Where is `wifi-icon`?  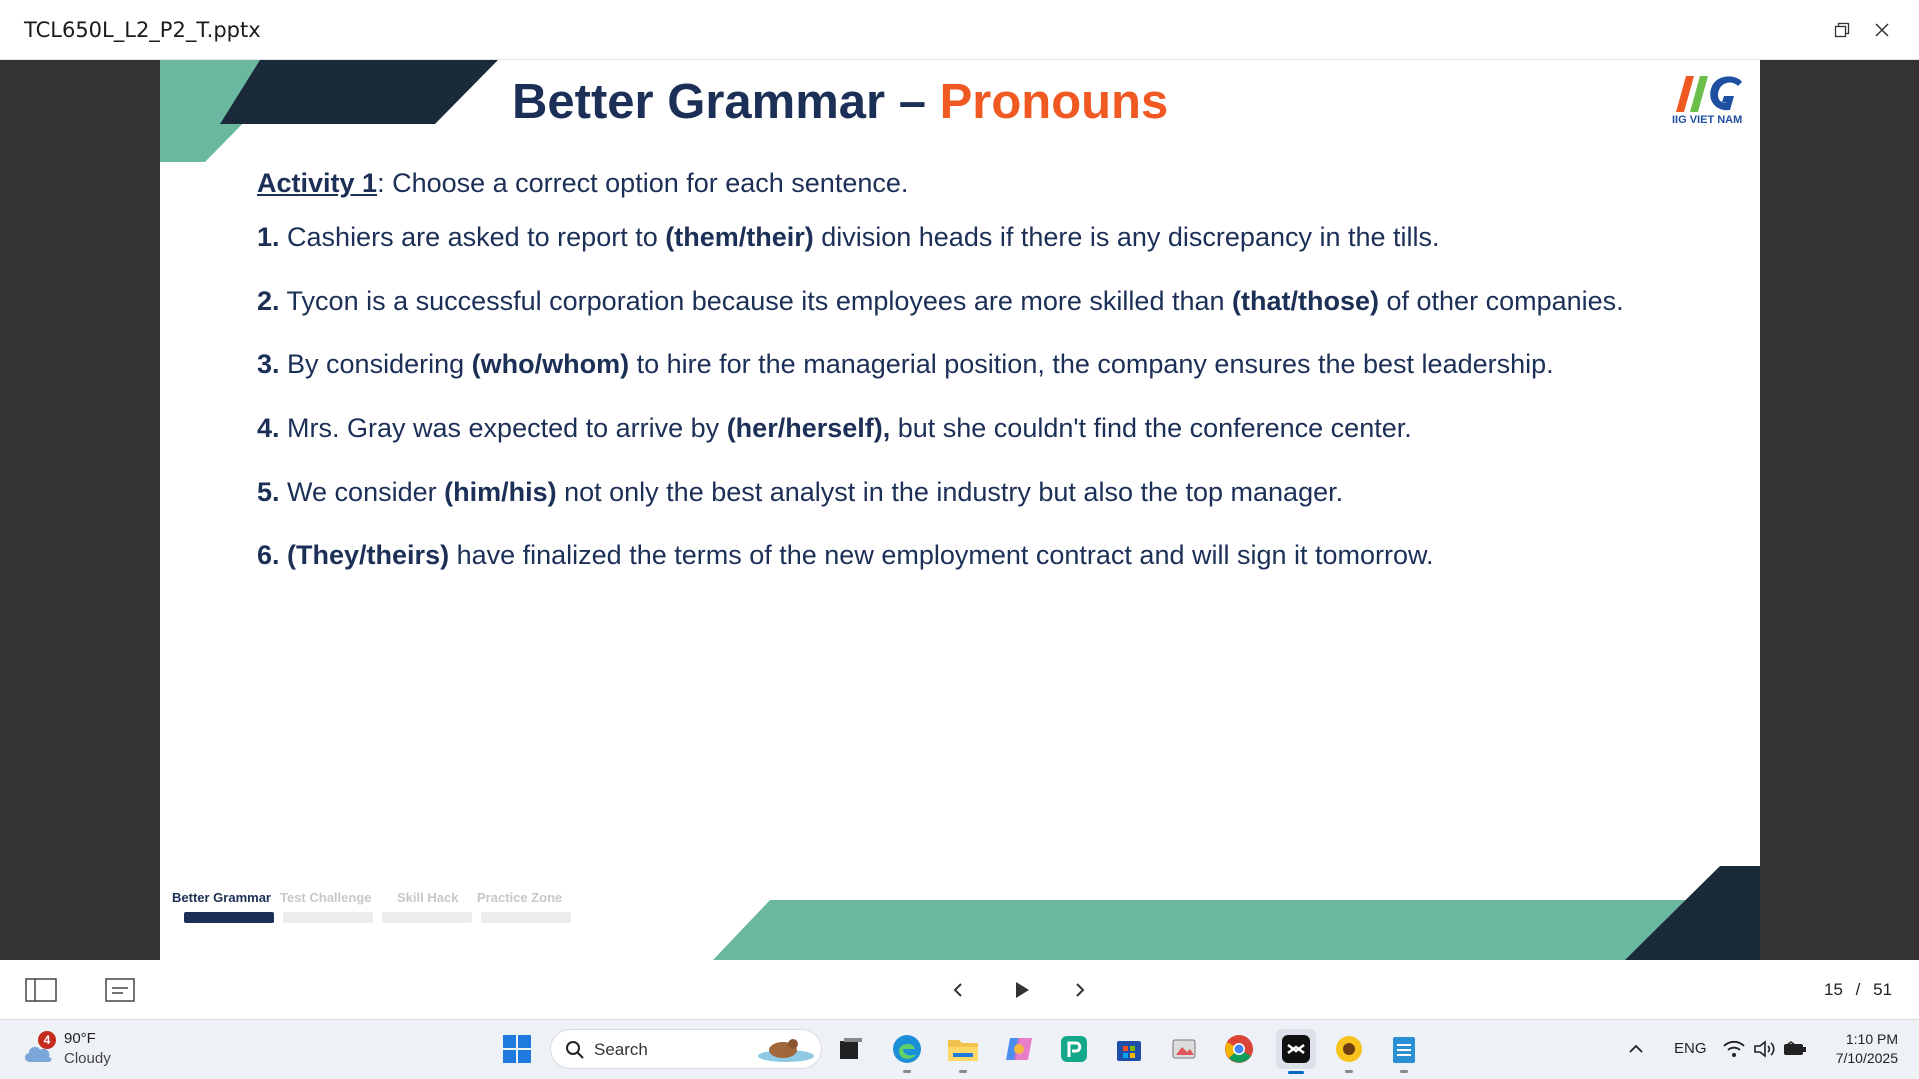
wifi-icon is located at coordinates (1734, 1048).